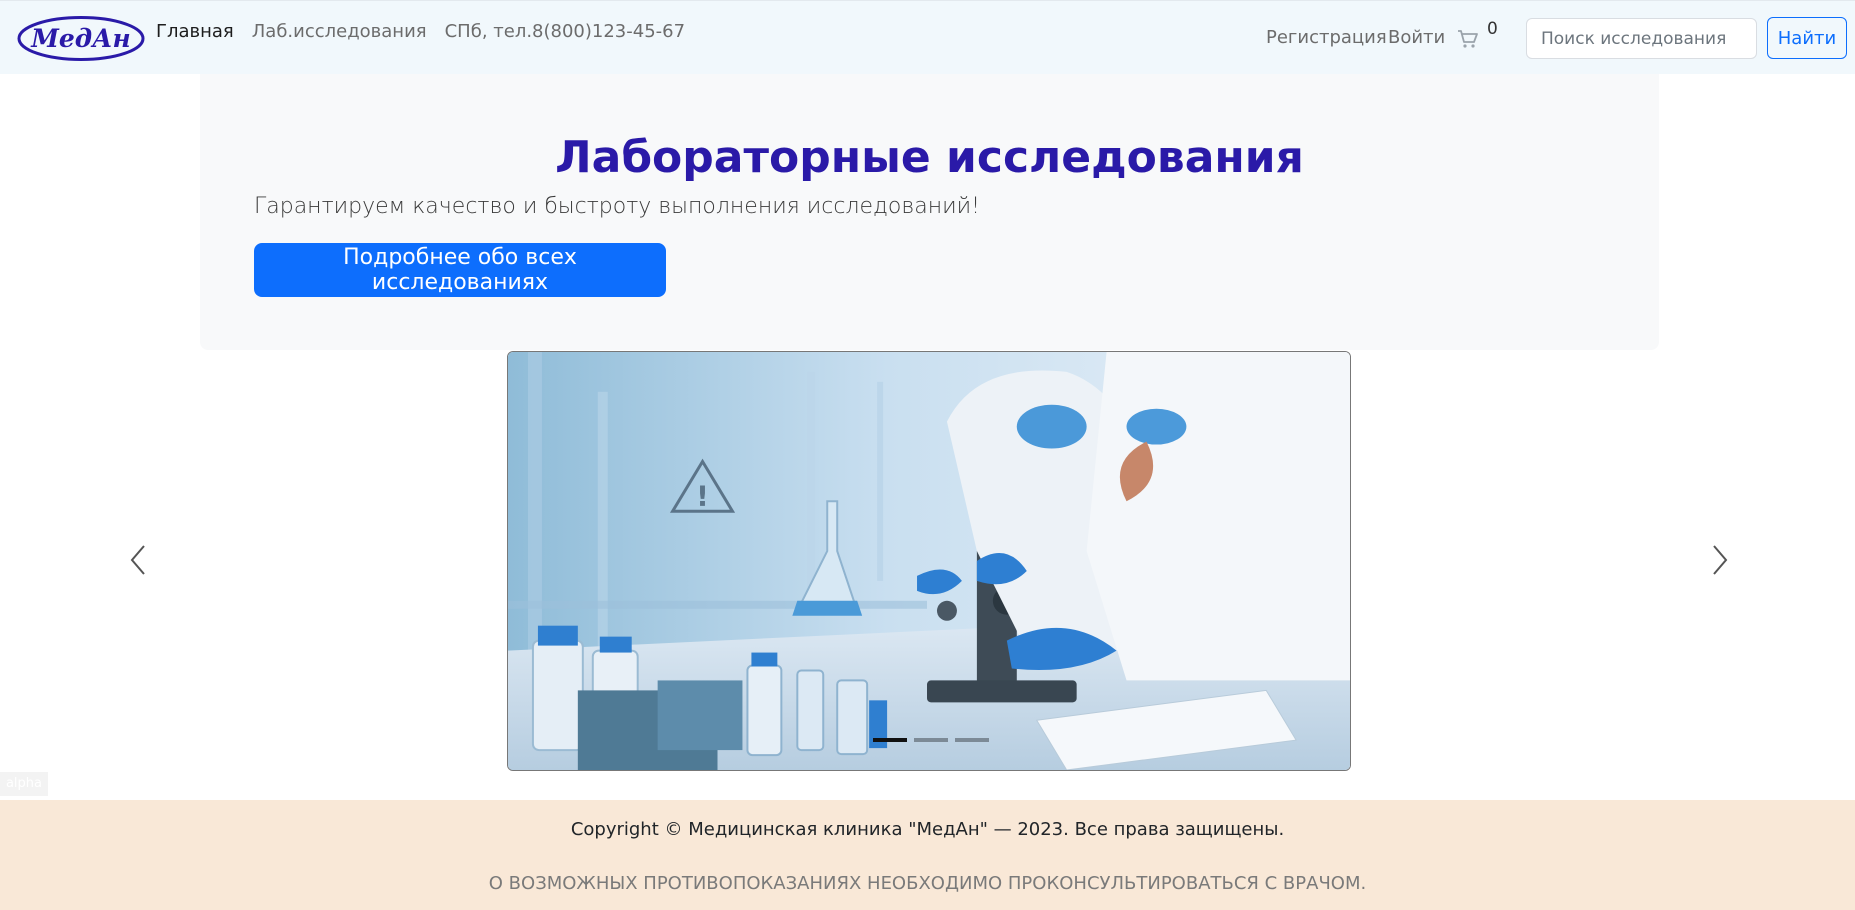 The width and height of the screenshot is (1855, 910). Describe the element at coordinates (929, 157) in the screenshot. I see `page-title: Лабораторные исследования` at that location.